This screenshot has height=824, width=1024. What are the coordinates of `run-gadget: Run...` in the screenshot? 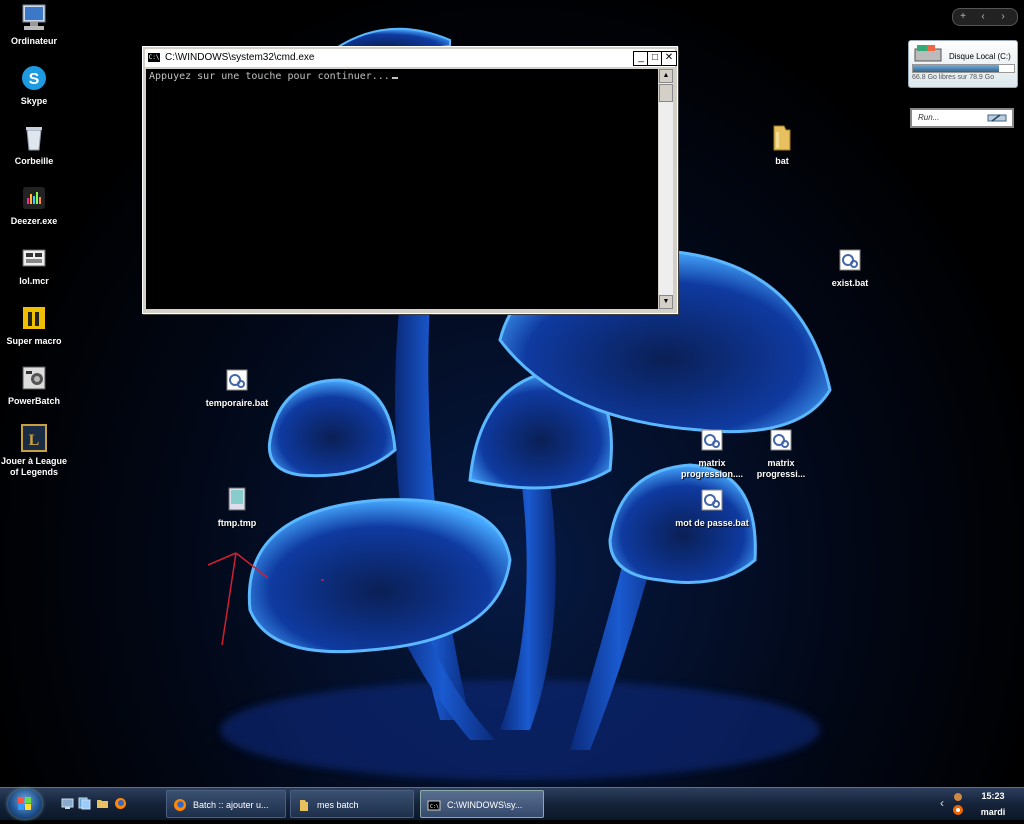 It's located at (962, 118).